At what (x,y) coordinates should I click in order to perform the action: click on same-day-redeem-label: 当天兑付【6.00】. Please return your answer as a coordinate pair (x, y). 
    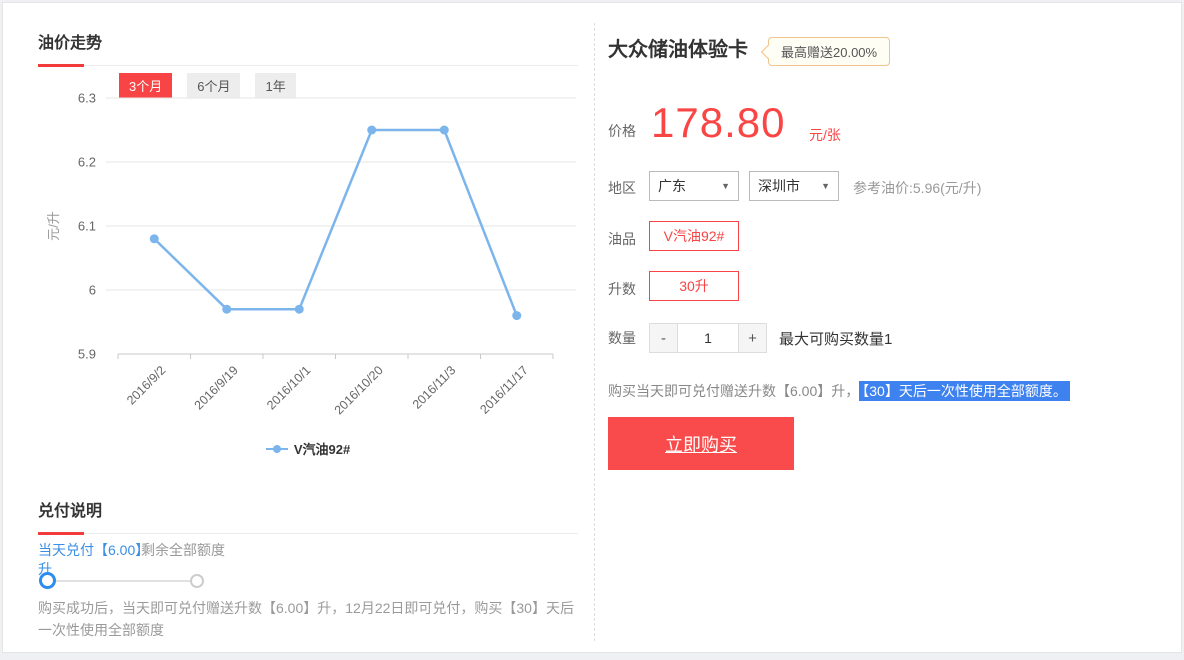
    Looking at the image, I should click on (94, 550).